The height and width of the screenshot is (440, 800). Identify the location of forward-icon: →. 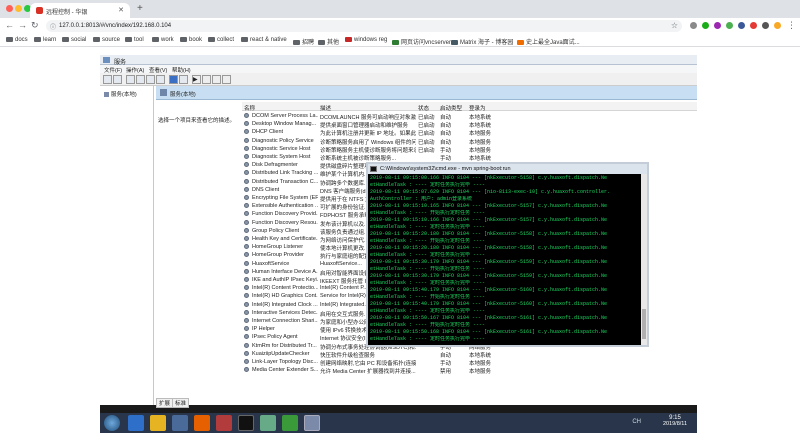
(22, 25).